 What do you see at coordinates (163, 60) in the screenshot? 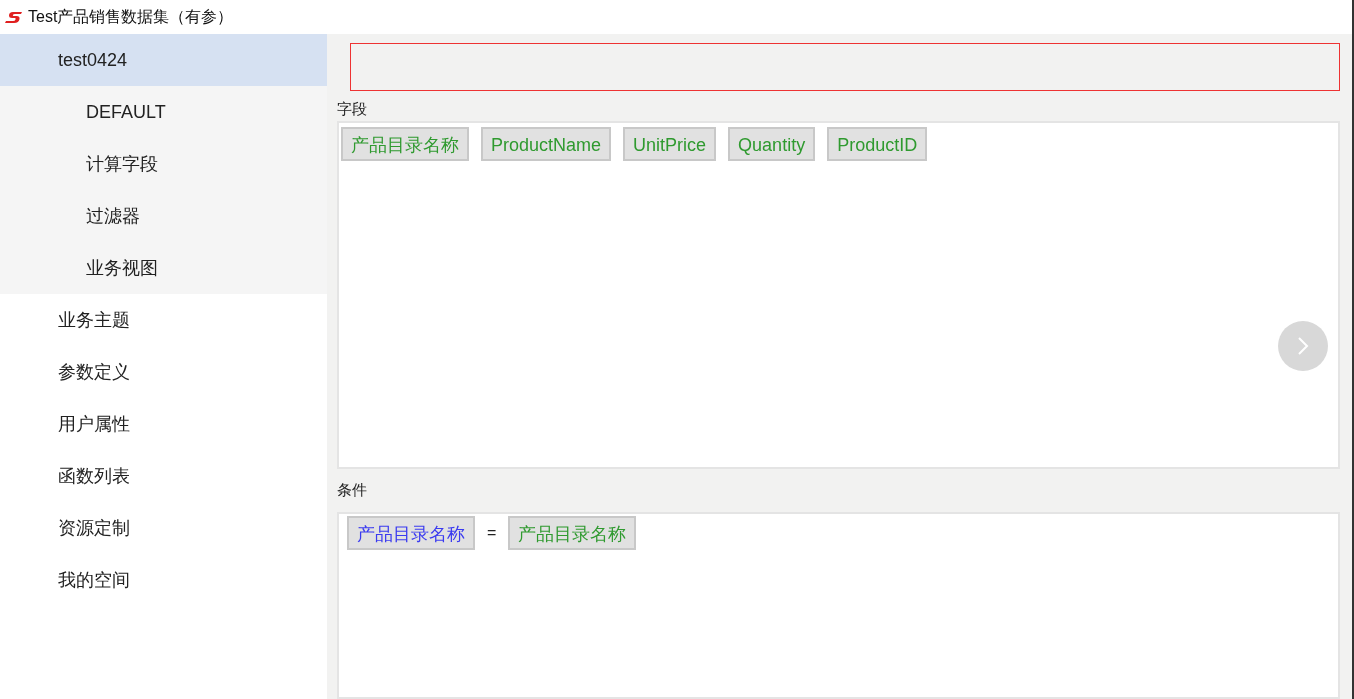
I see `tree-item: test0424` at bounding box center [163, 60].